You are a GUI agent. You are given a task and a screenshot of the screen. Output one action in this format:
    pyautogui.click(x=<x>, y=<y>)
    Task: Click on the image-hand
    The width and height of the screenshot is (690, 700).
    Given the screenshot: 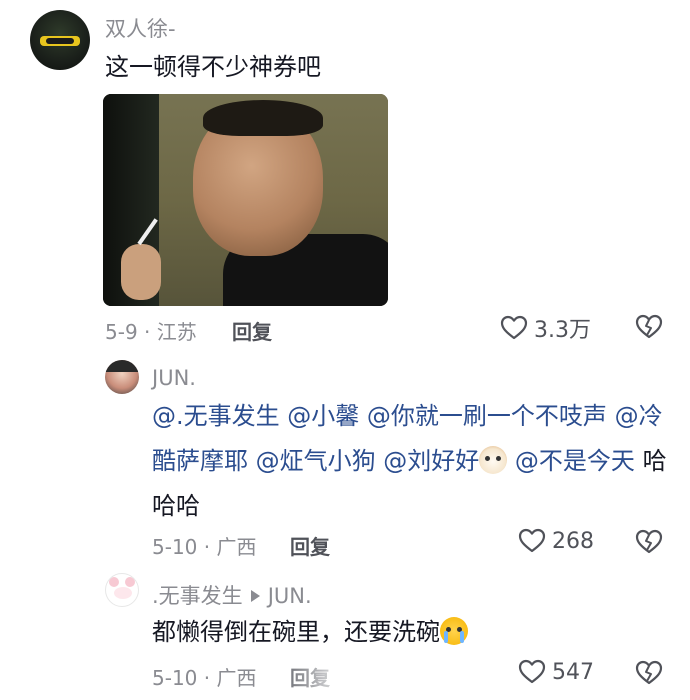 What is the action you would take?
    pyautogui.click(x=141, y=272)
    